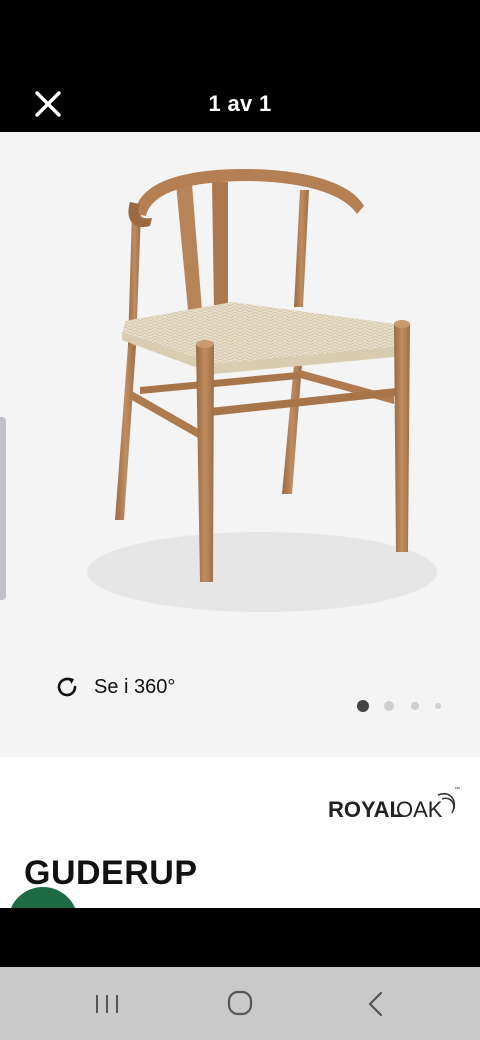  I want to click on recents-button, so click(107, 1004).